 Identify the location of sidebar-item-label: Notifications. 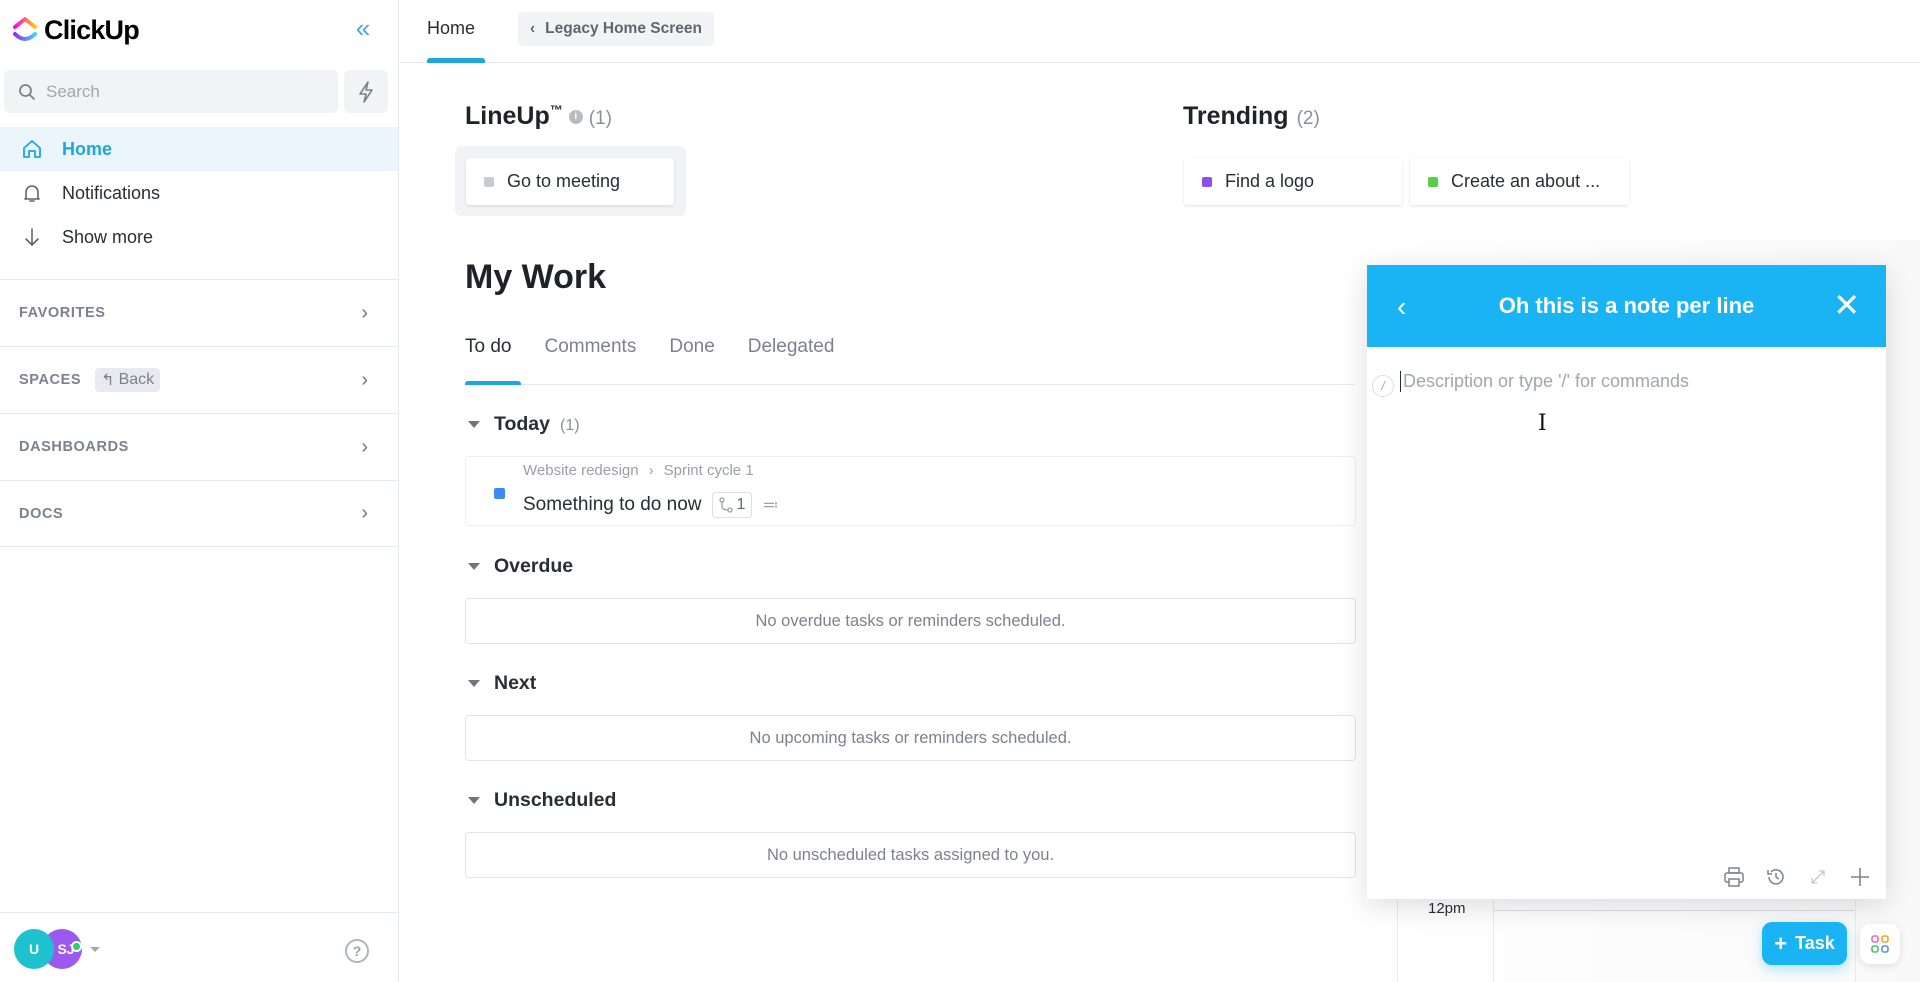
(111, 192).